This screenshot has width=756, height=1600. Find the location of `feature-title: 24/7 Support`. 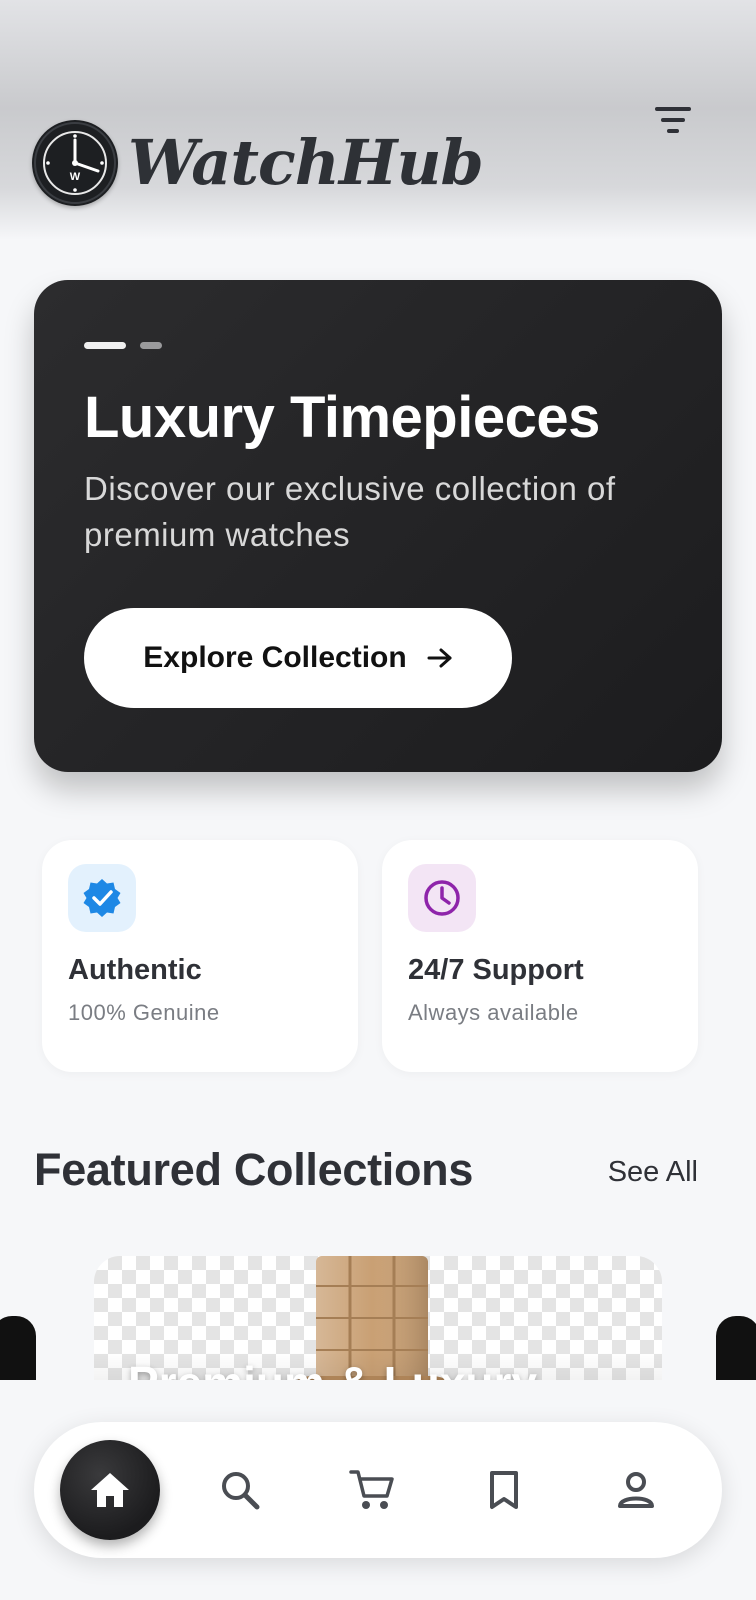

feature-title: 24/7 Support is located at coordinates (496, 970).